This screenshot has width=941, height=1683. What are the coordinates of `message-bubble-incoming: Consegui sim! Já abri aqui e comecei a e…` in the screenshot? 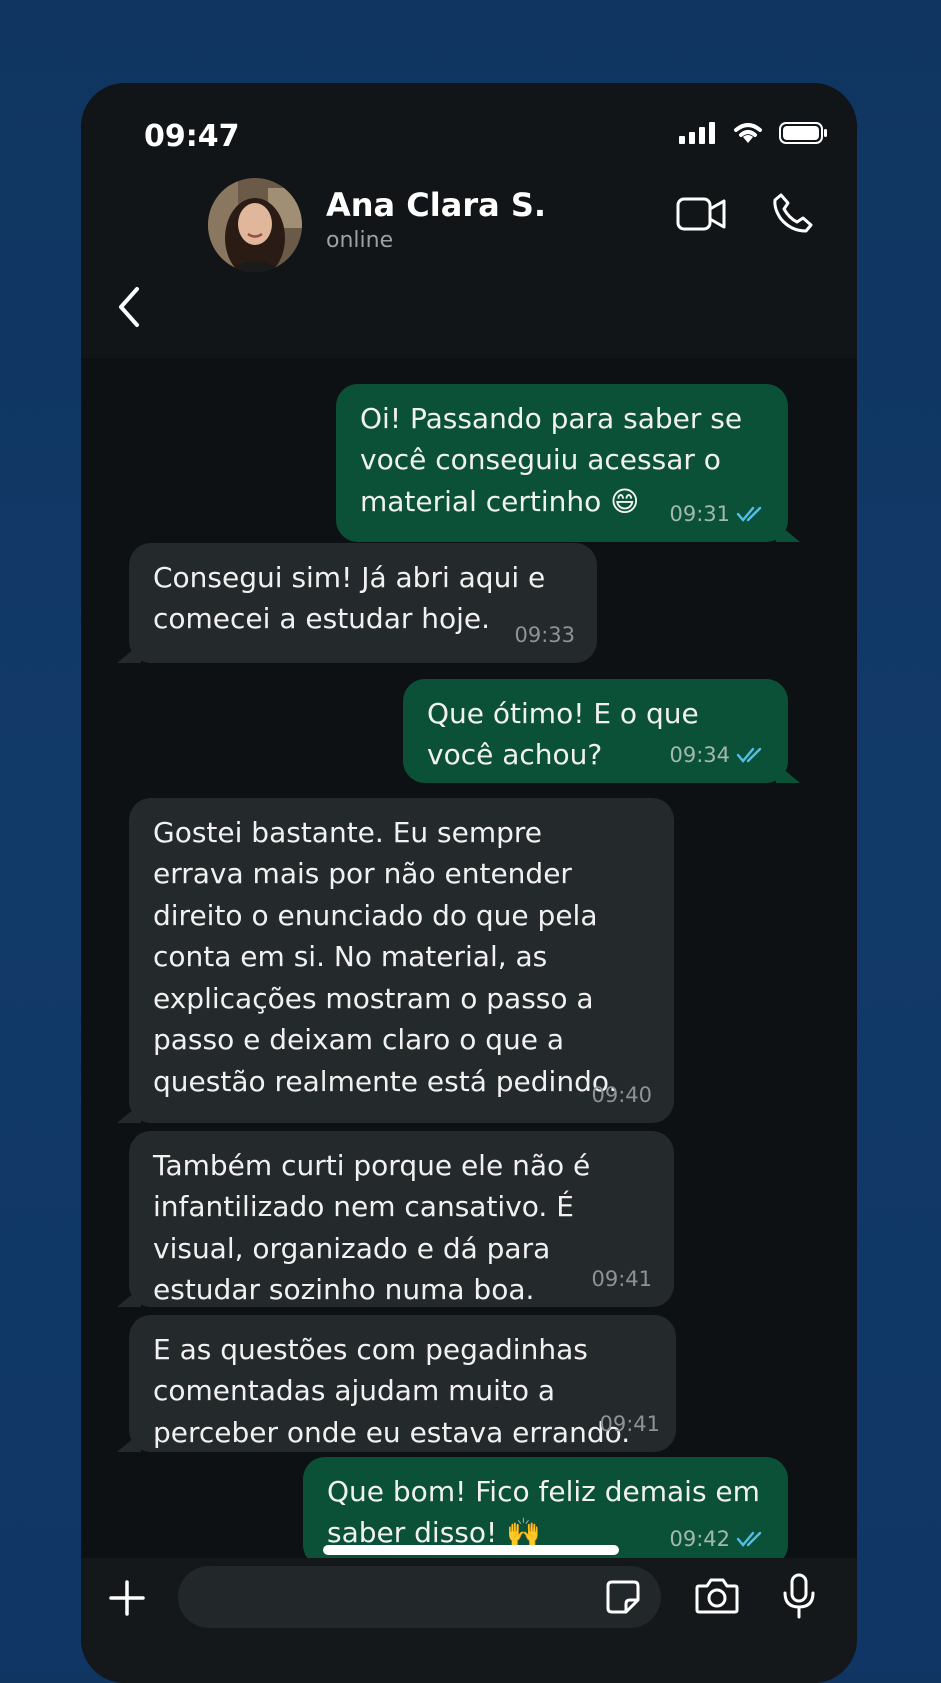 It's located at (357, 603).